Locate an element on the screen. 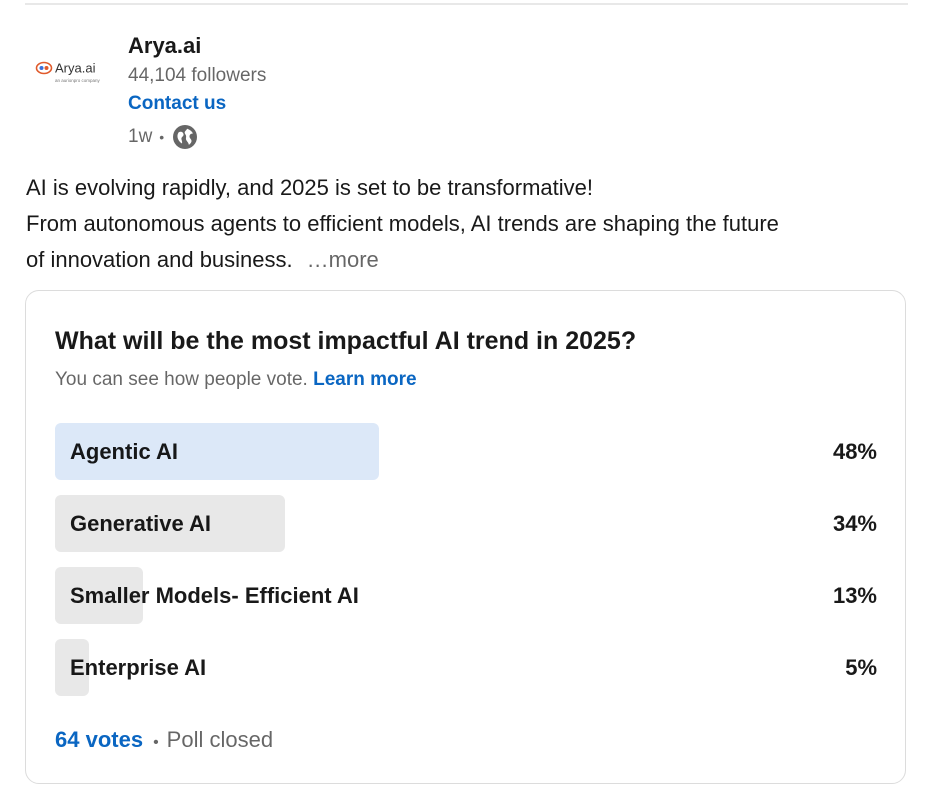 The image size is (928, 796). votes-count-link: 64 votes is located at coordinates (99, 739).